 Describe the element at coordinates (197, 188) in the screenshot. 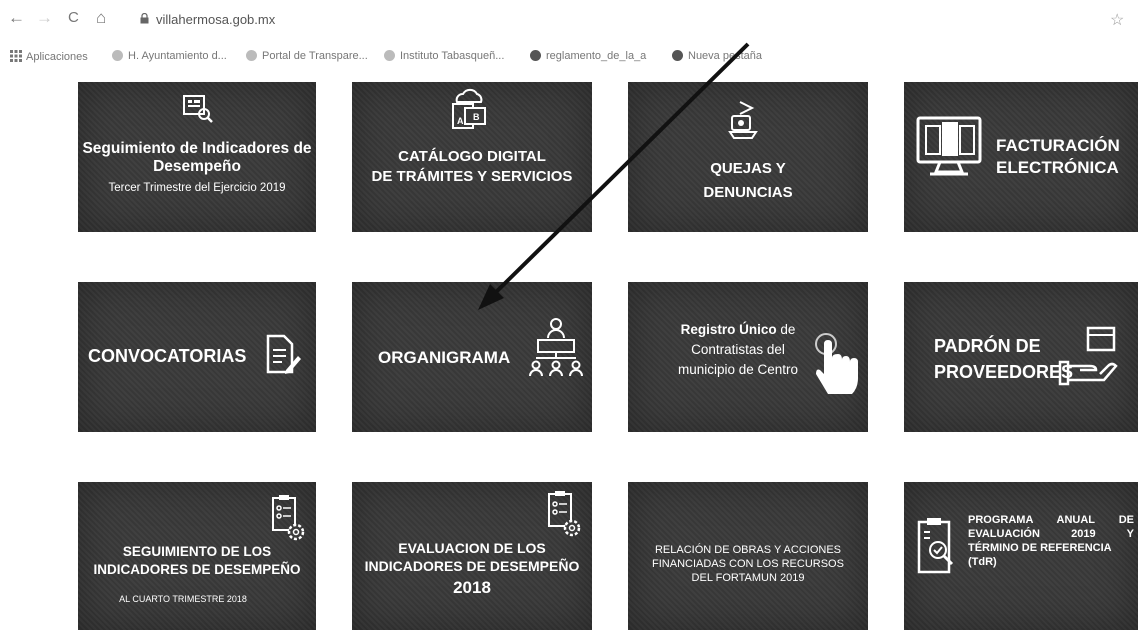

I see `tile-subtitle: Tercer Trimestre del Ejercicio 2019` at that location.